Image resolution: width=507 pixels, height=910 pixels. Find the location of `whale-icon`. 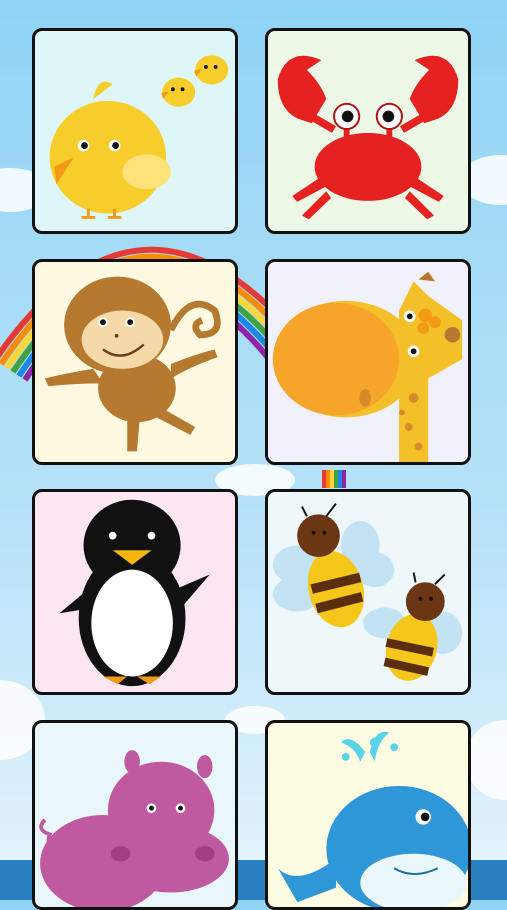

whale-icon is located at coordinates (372, 819).